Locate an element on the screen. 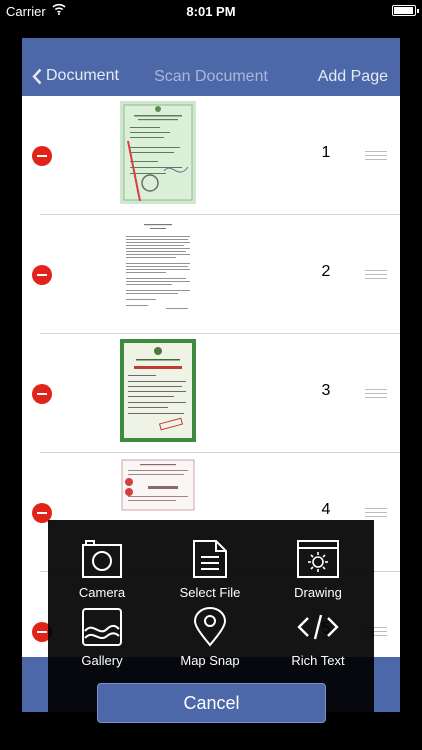 Image resolution: width=422 pixels, height=750 pixels. battery-icon is located at coordinates (405, 10).